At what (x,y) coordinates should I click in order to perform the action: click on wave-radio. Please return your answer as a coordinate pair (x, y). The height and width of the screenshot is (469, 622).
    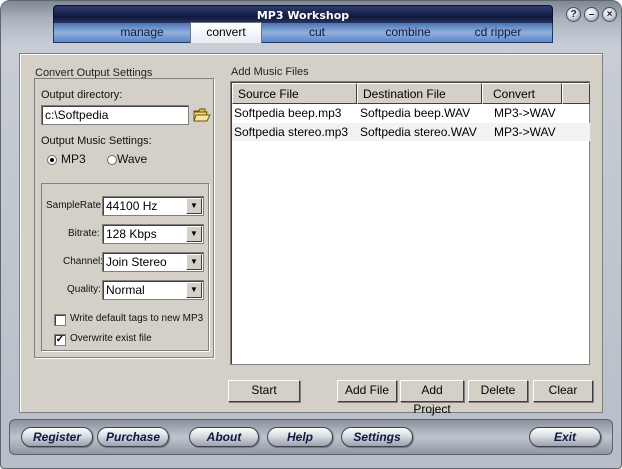
    Looking at the image, I should click on (112, 160).